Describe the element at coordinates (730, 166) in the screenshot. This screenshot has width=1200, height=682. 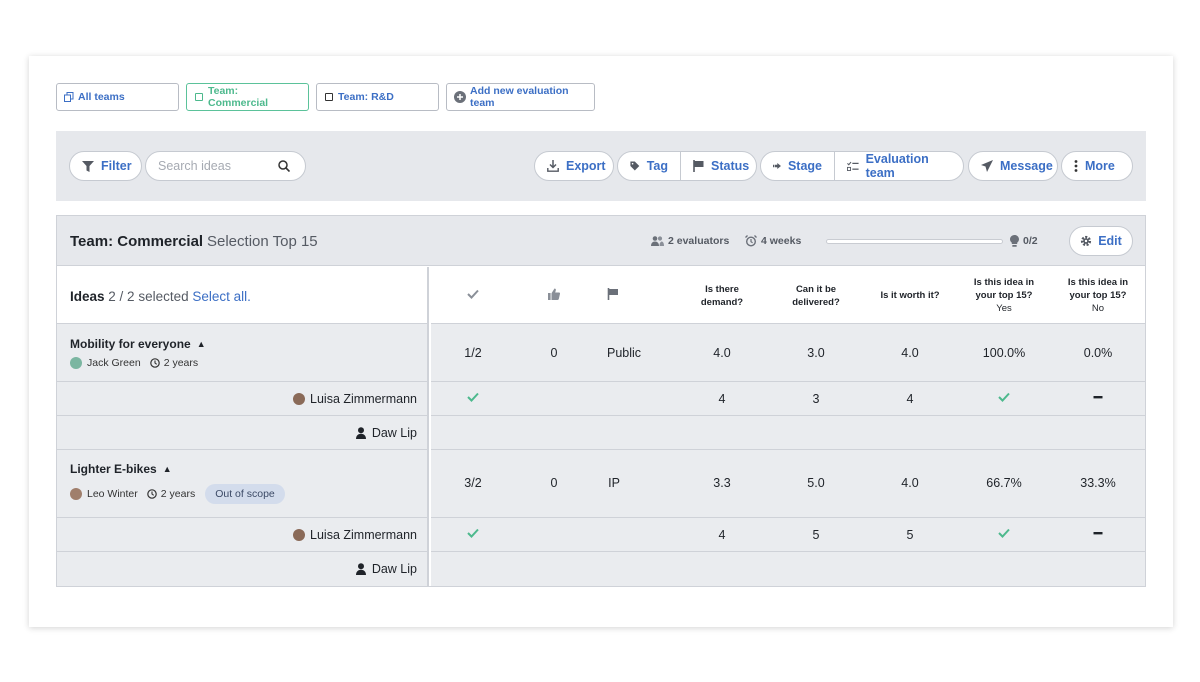
I see `status-label: Status` at that location.